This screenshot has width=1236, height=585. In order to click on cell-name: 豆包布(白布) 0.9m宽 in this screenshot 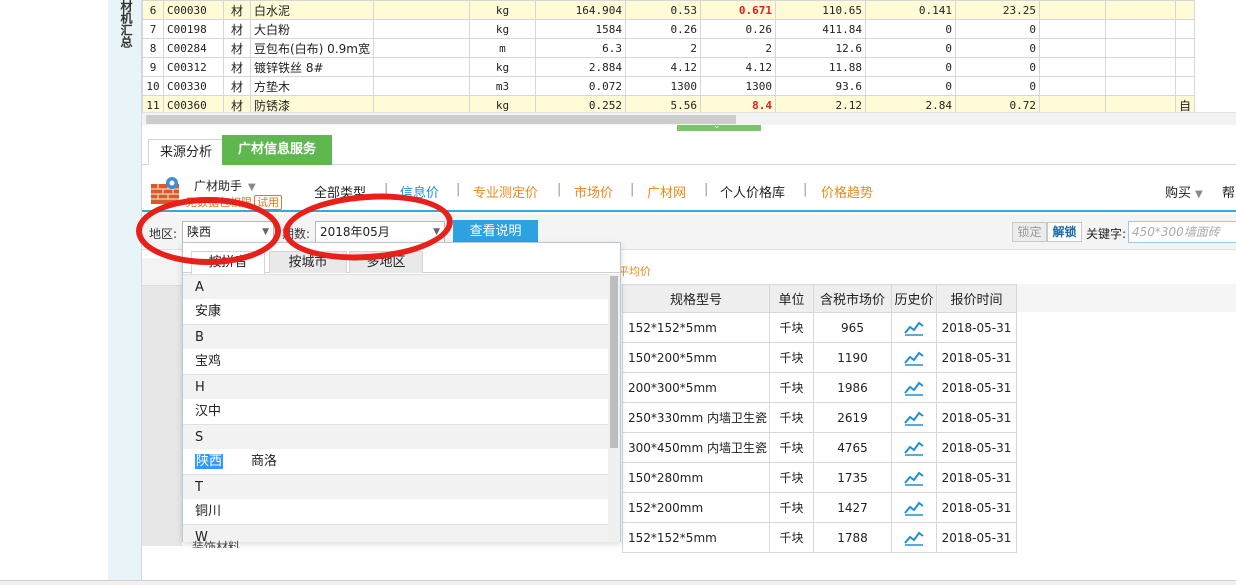, I will do `click(312, 48)`.